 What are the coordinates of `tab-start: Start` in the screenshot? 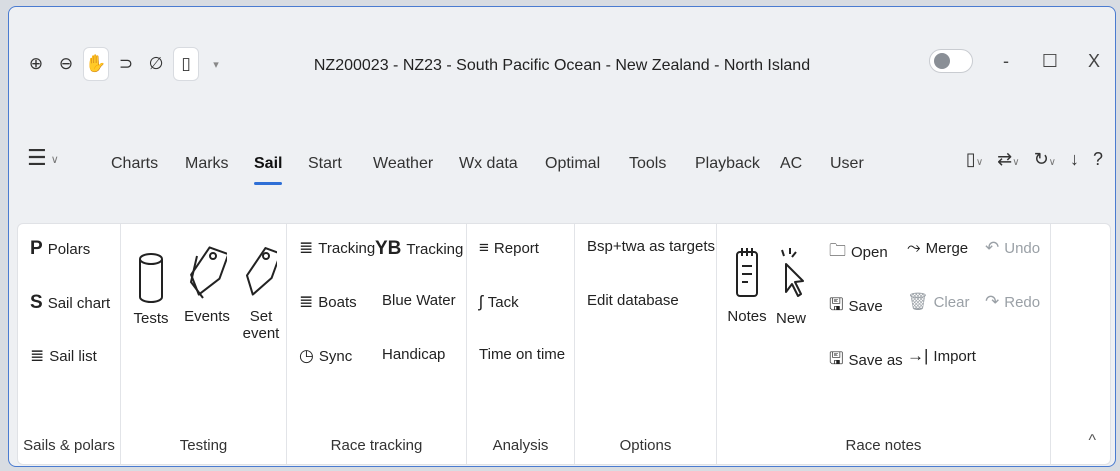 It's located at (325, 164).